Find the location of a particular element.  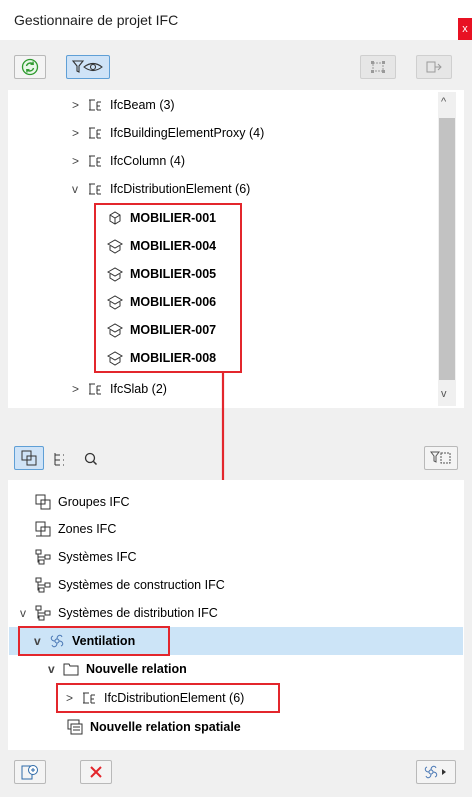

tree-row: > IfcColumn (4) is located at coordinates (128, 161).